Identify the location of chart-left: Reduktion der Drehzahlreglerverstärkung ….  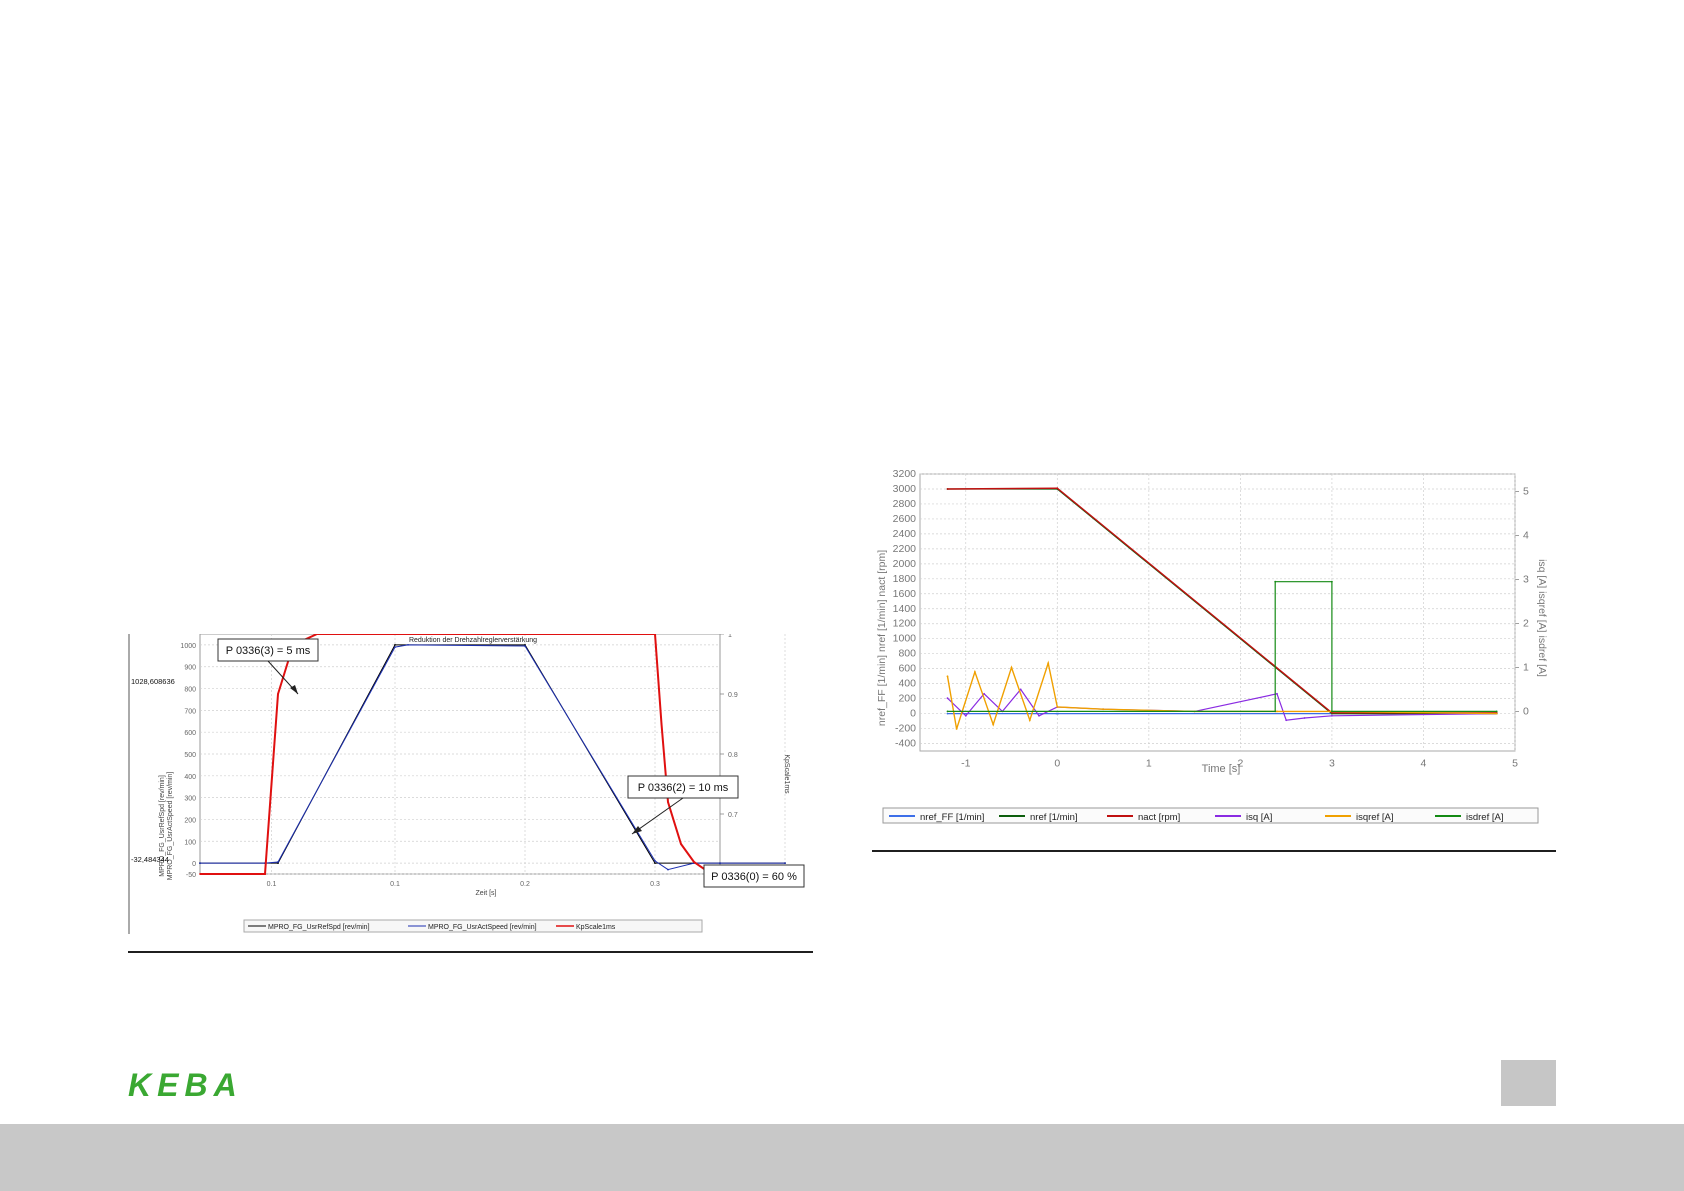
(470, 783).